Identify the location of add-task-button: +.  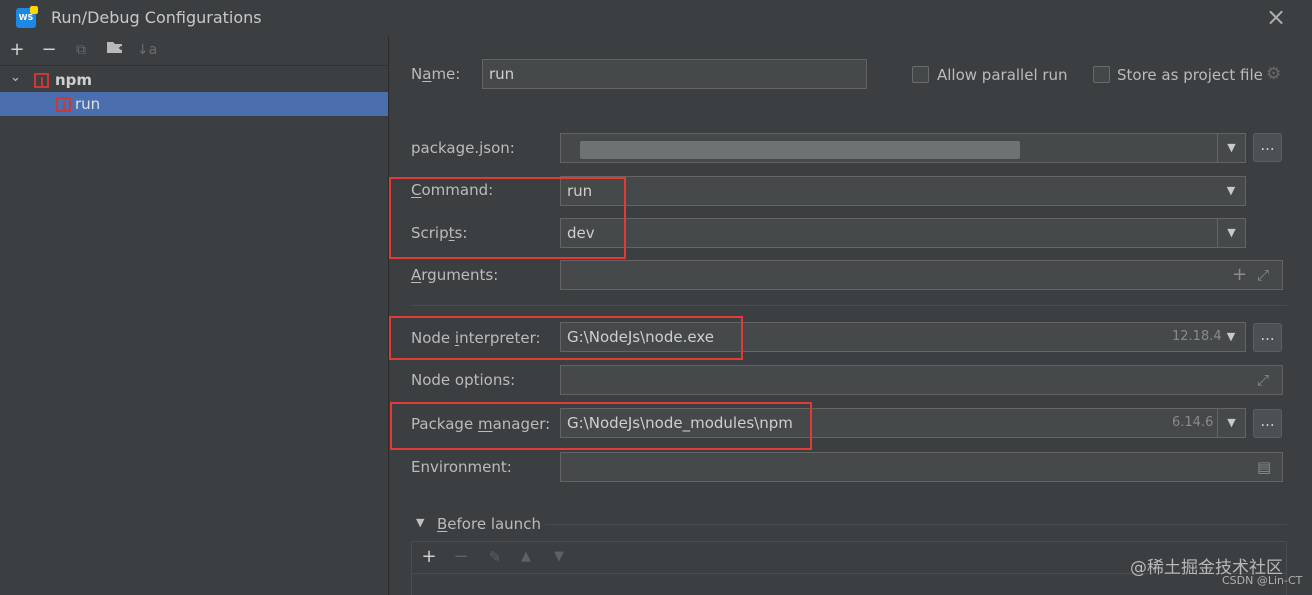
(429, 557).